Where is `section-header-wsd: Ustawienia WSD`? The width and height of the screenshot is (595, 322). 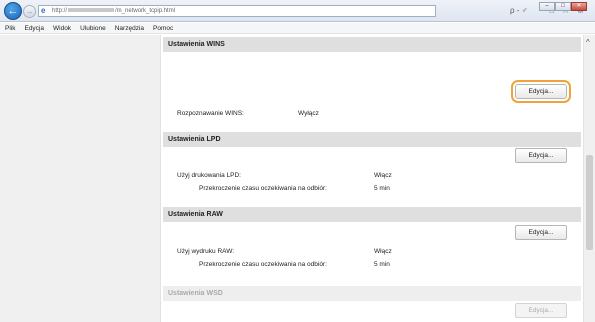 section-header-wsd: Ustawienia WSD is located at coordinates (372, 293).